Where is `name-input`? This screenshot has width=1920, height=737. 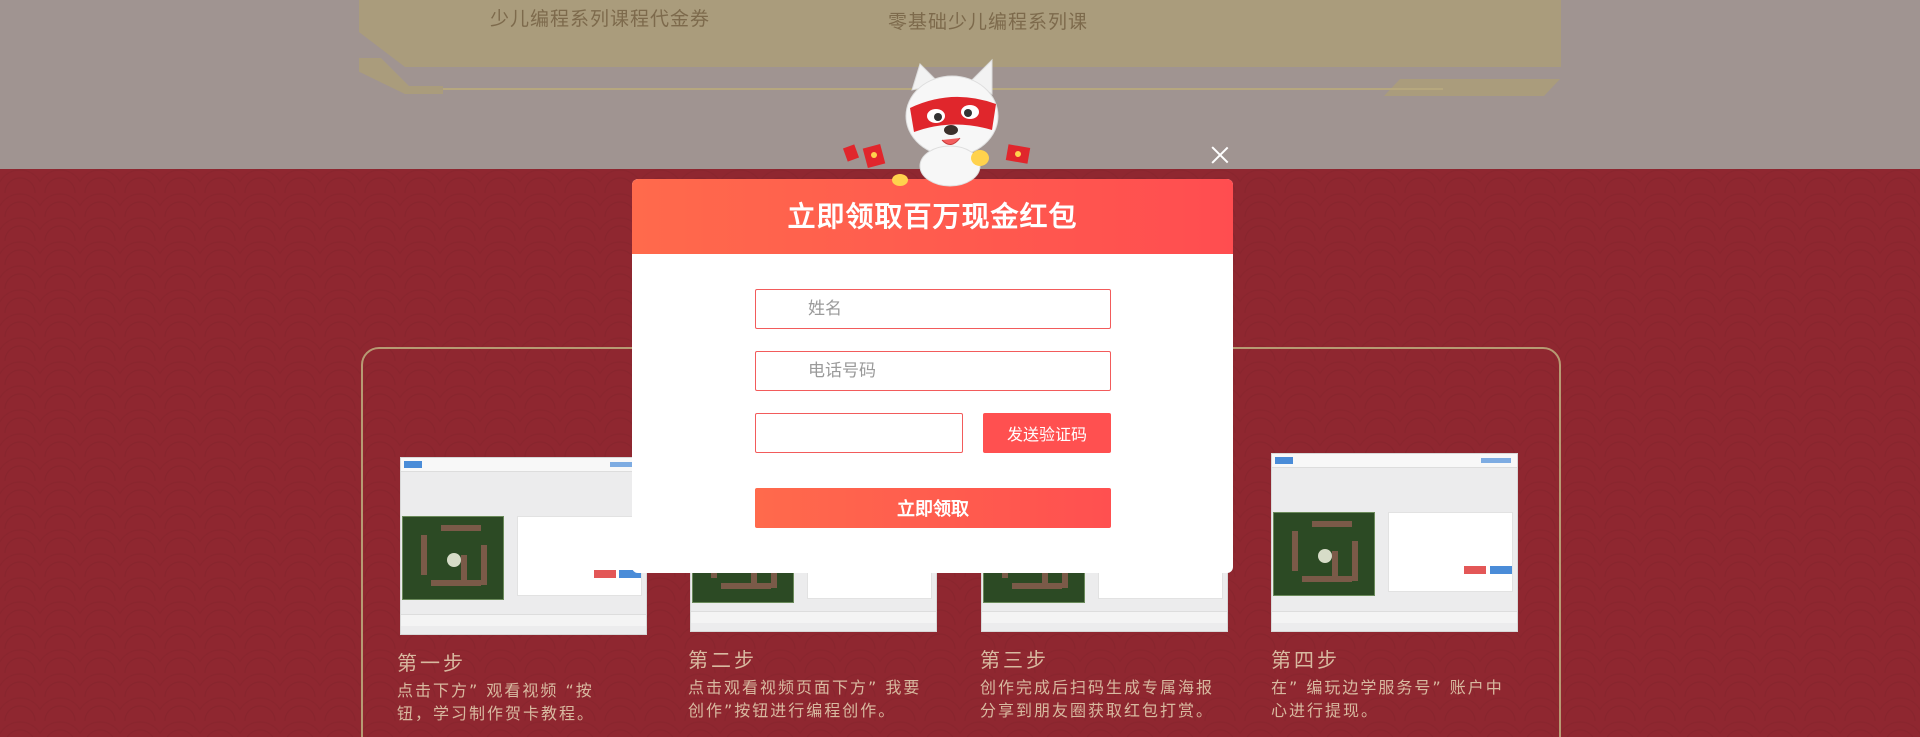
name-input is located at coordinates (933, 309).